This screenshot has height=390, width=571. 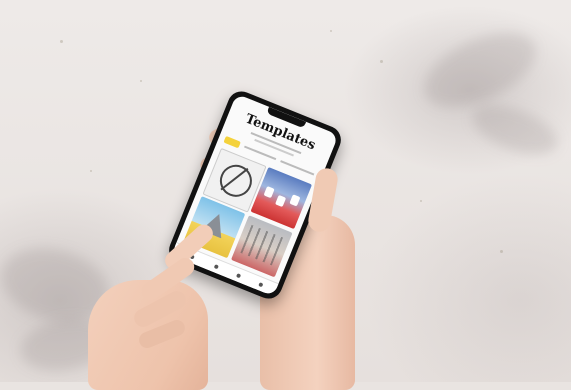 I want to click on filter-chip, so click(x=232, y=142).